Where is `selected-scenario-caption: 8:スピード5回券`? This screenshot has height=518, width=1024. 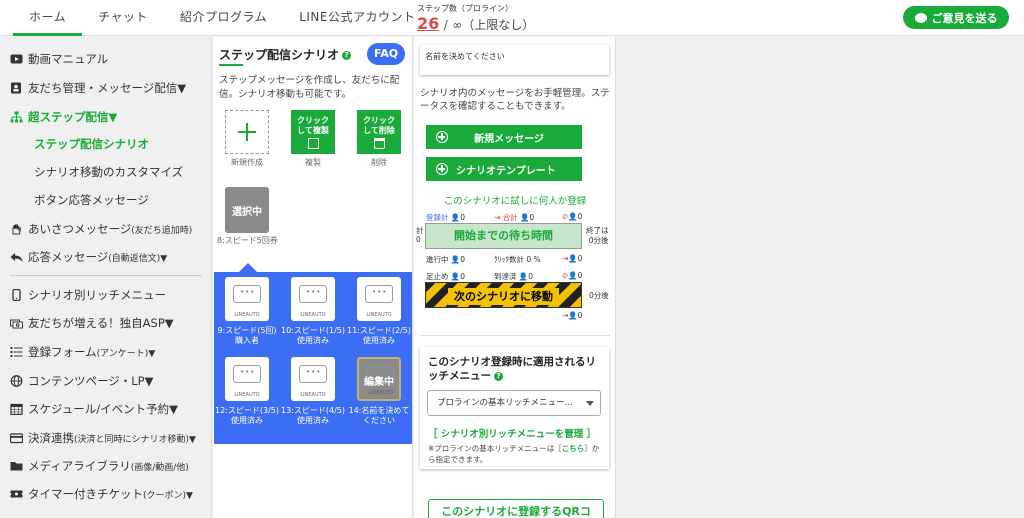
selected-scenario-caption: 8:スピード5回券 is located at coordinates (247, 240).